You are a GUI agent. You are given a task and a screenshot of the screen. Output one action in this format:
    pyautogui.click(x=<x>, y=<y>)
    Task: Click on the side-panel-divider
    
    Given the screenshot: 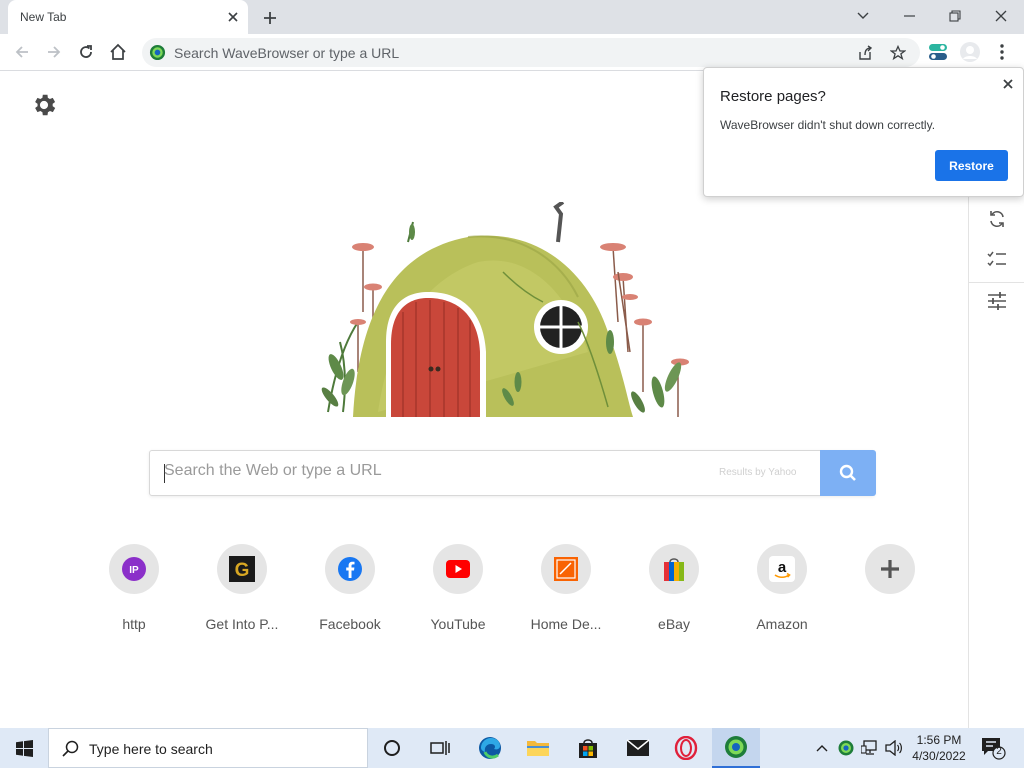 What is the action you would take?
    pyautogui.click(x=996, y=282)
    